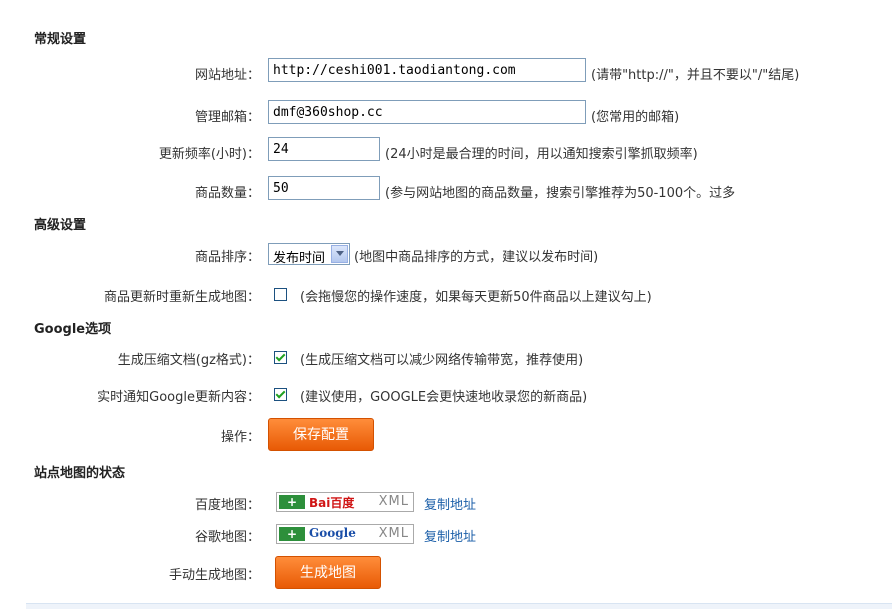 This screenshot has width=892, height=609. What do you see at coordinates (324, 188) in the screenshot?
I see `product-count-input: 50` at bounding box center [324, 188].